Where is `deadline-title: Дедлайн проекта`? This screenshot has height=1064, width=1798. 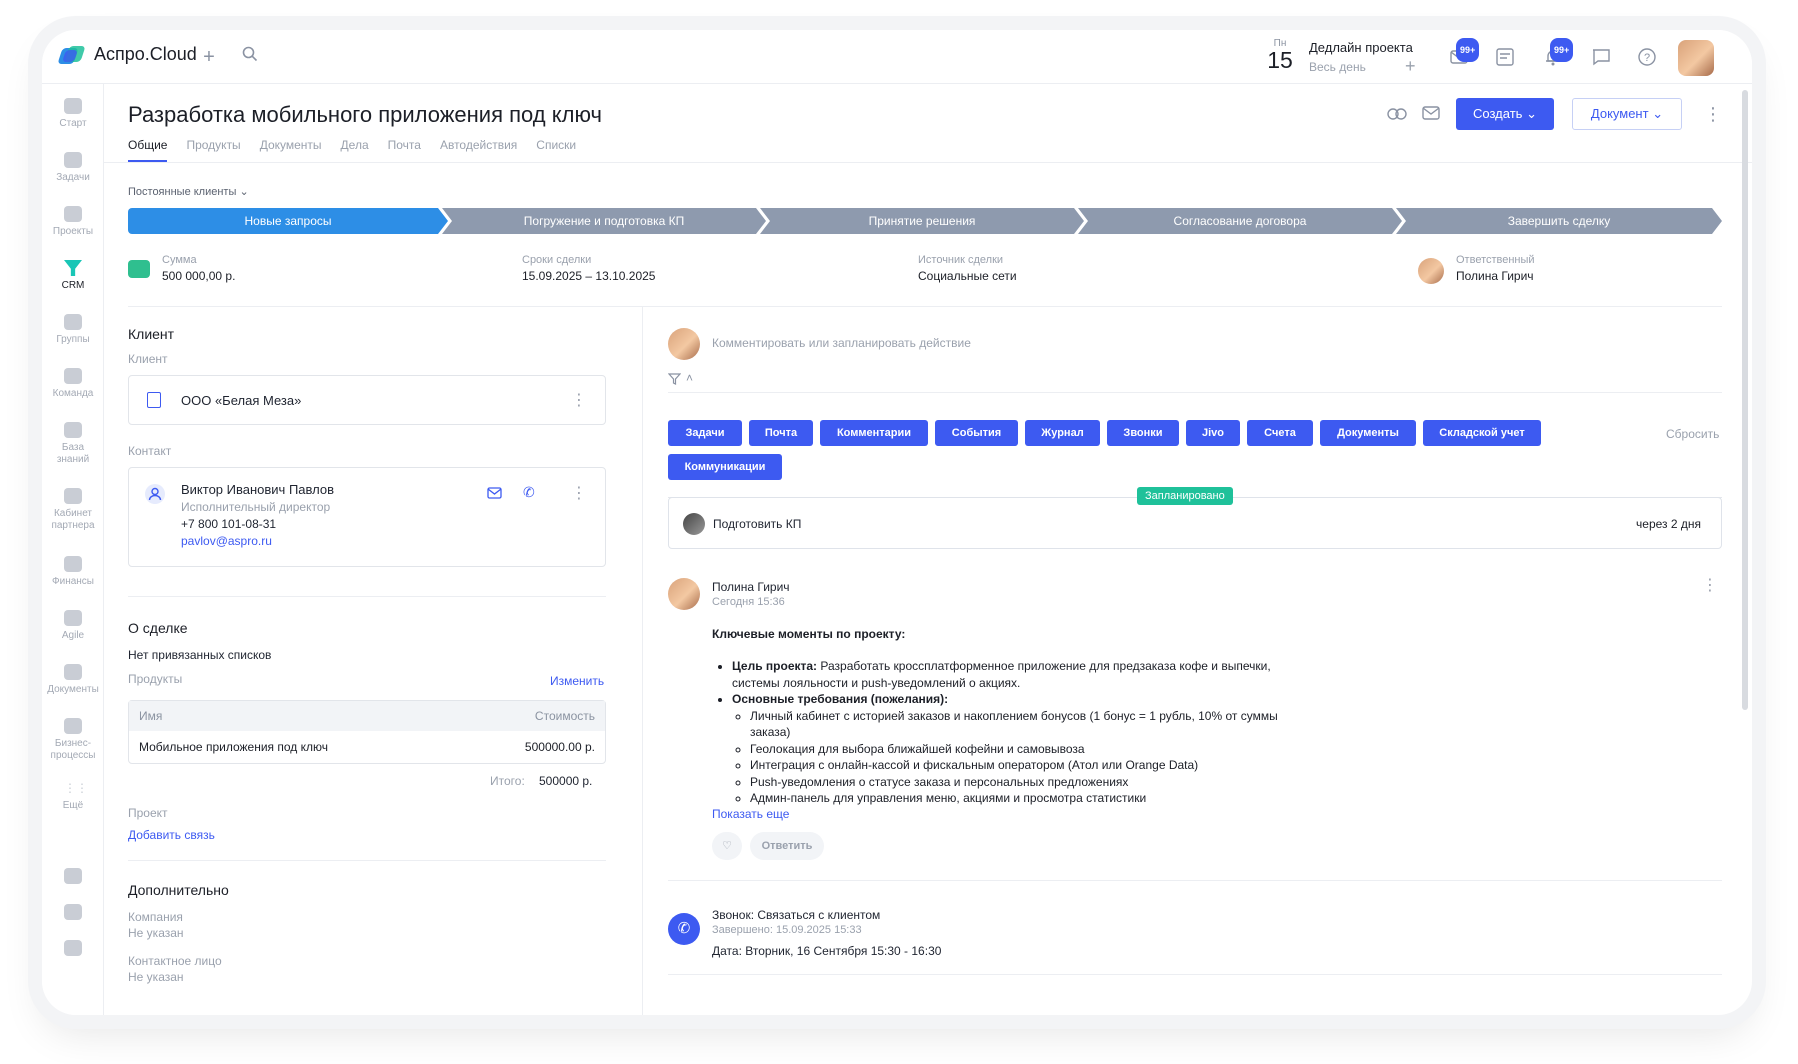 deadline-title: Дедлайн проекта is located at coordinates (1361, 47).